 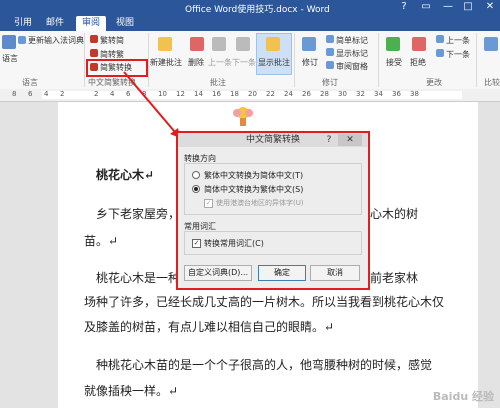 I want to click on dialog-close-button: ✕, so click(x=350, y=140).